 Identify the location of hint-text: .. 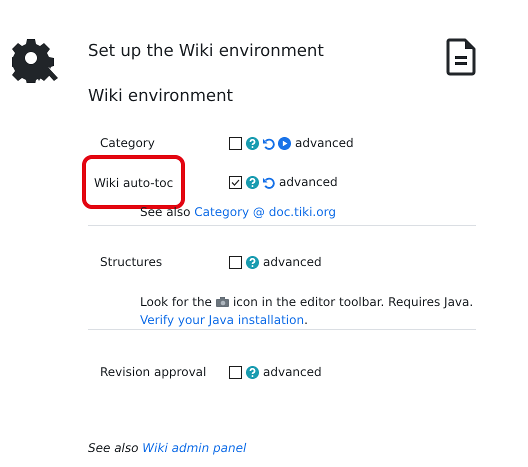
(306, 320).